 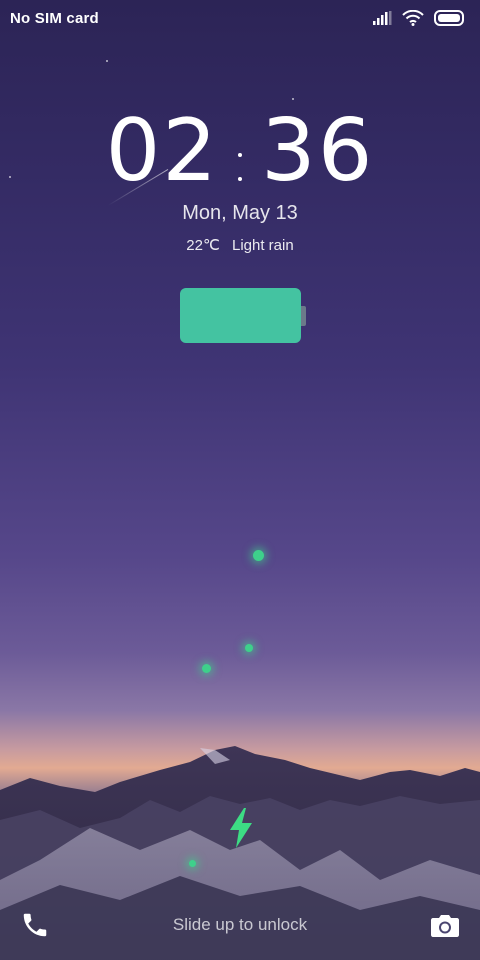 I want to click on charging-bolt-icon, so click(x=241, y=828).